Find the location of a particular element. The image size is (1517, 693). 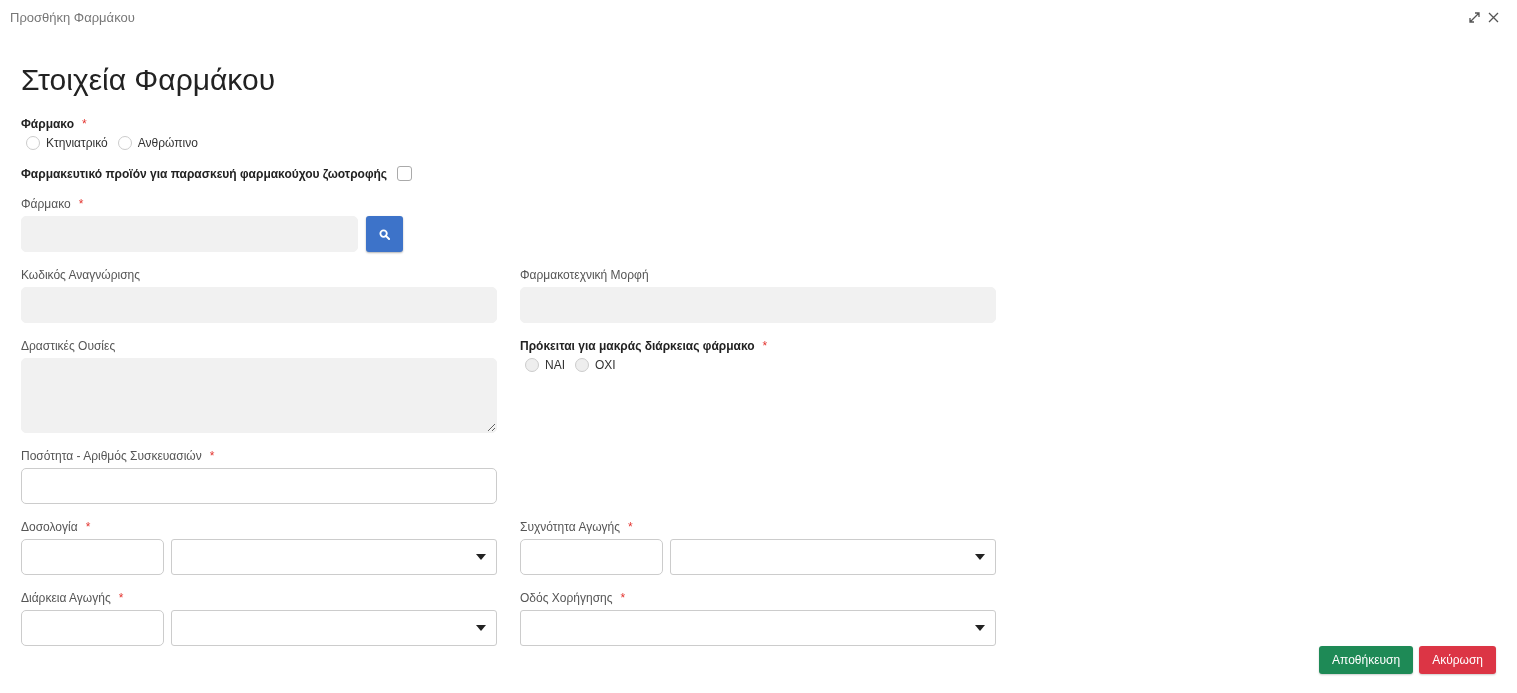

expand-icon is located at coordinates (1474, 17).